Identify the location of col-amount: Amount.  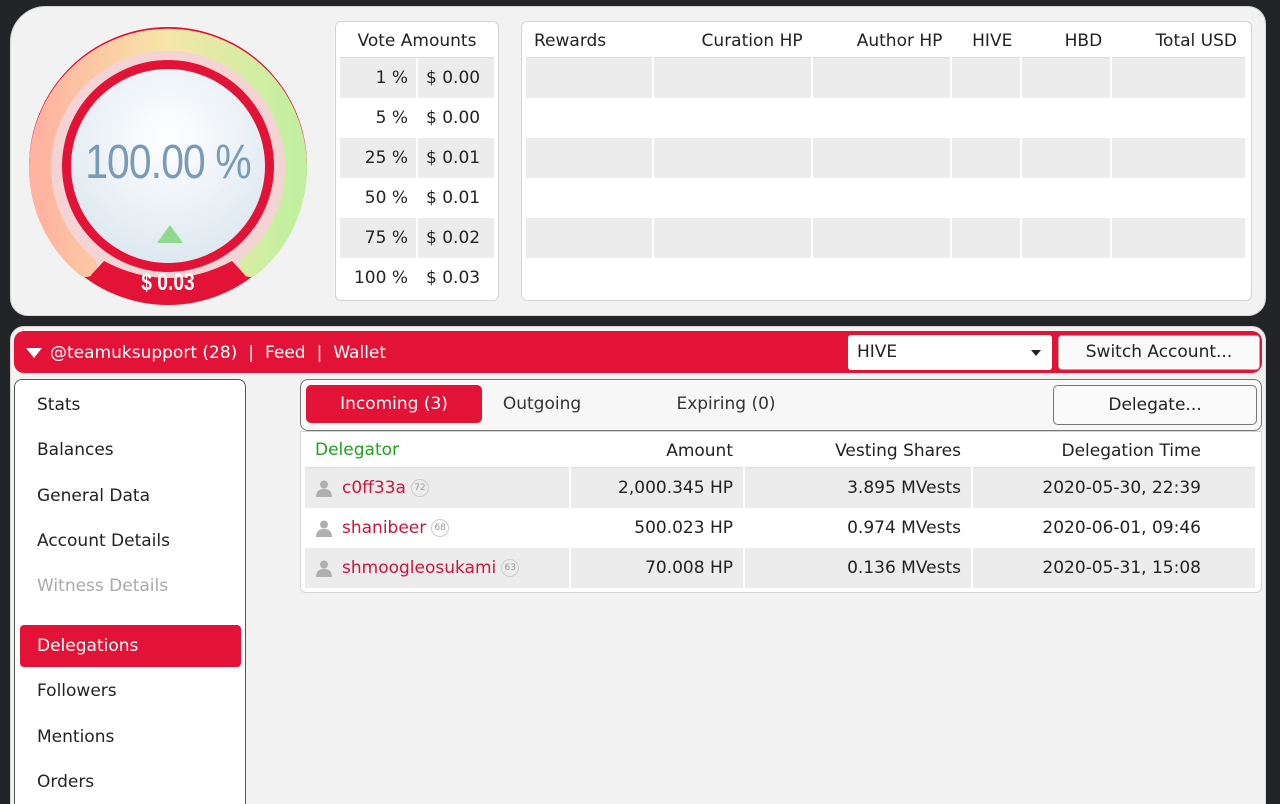
(657, 450).